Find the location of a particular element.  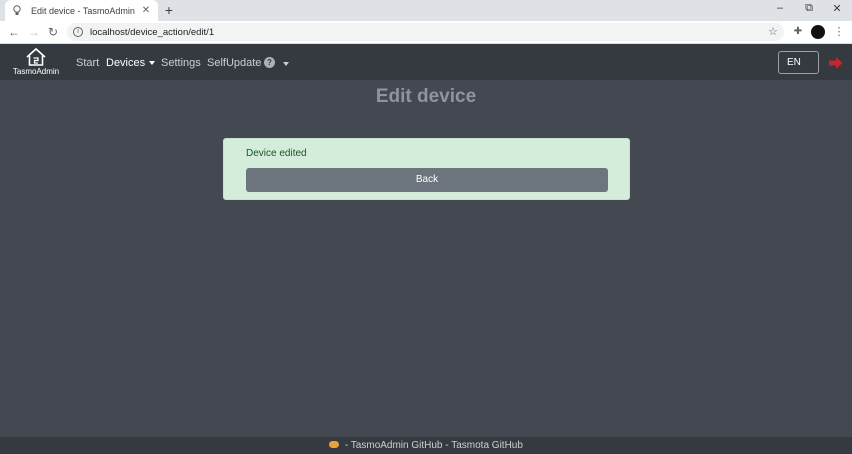

profile-avatar is located at coordinates (818, 32).